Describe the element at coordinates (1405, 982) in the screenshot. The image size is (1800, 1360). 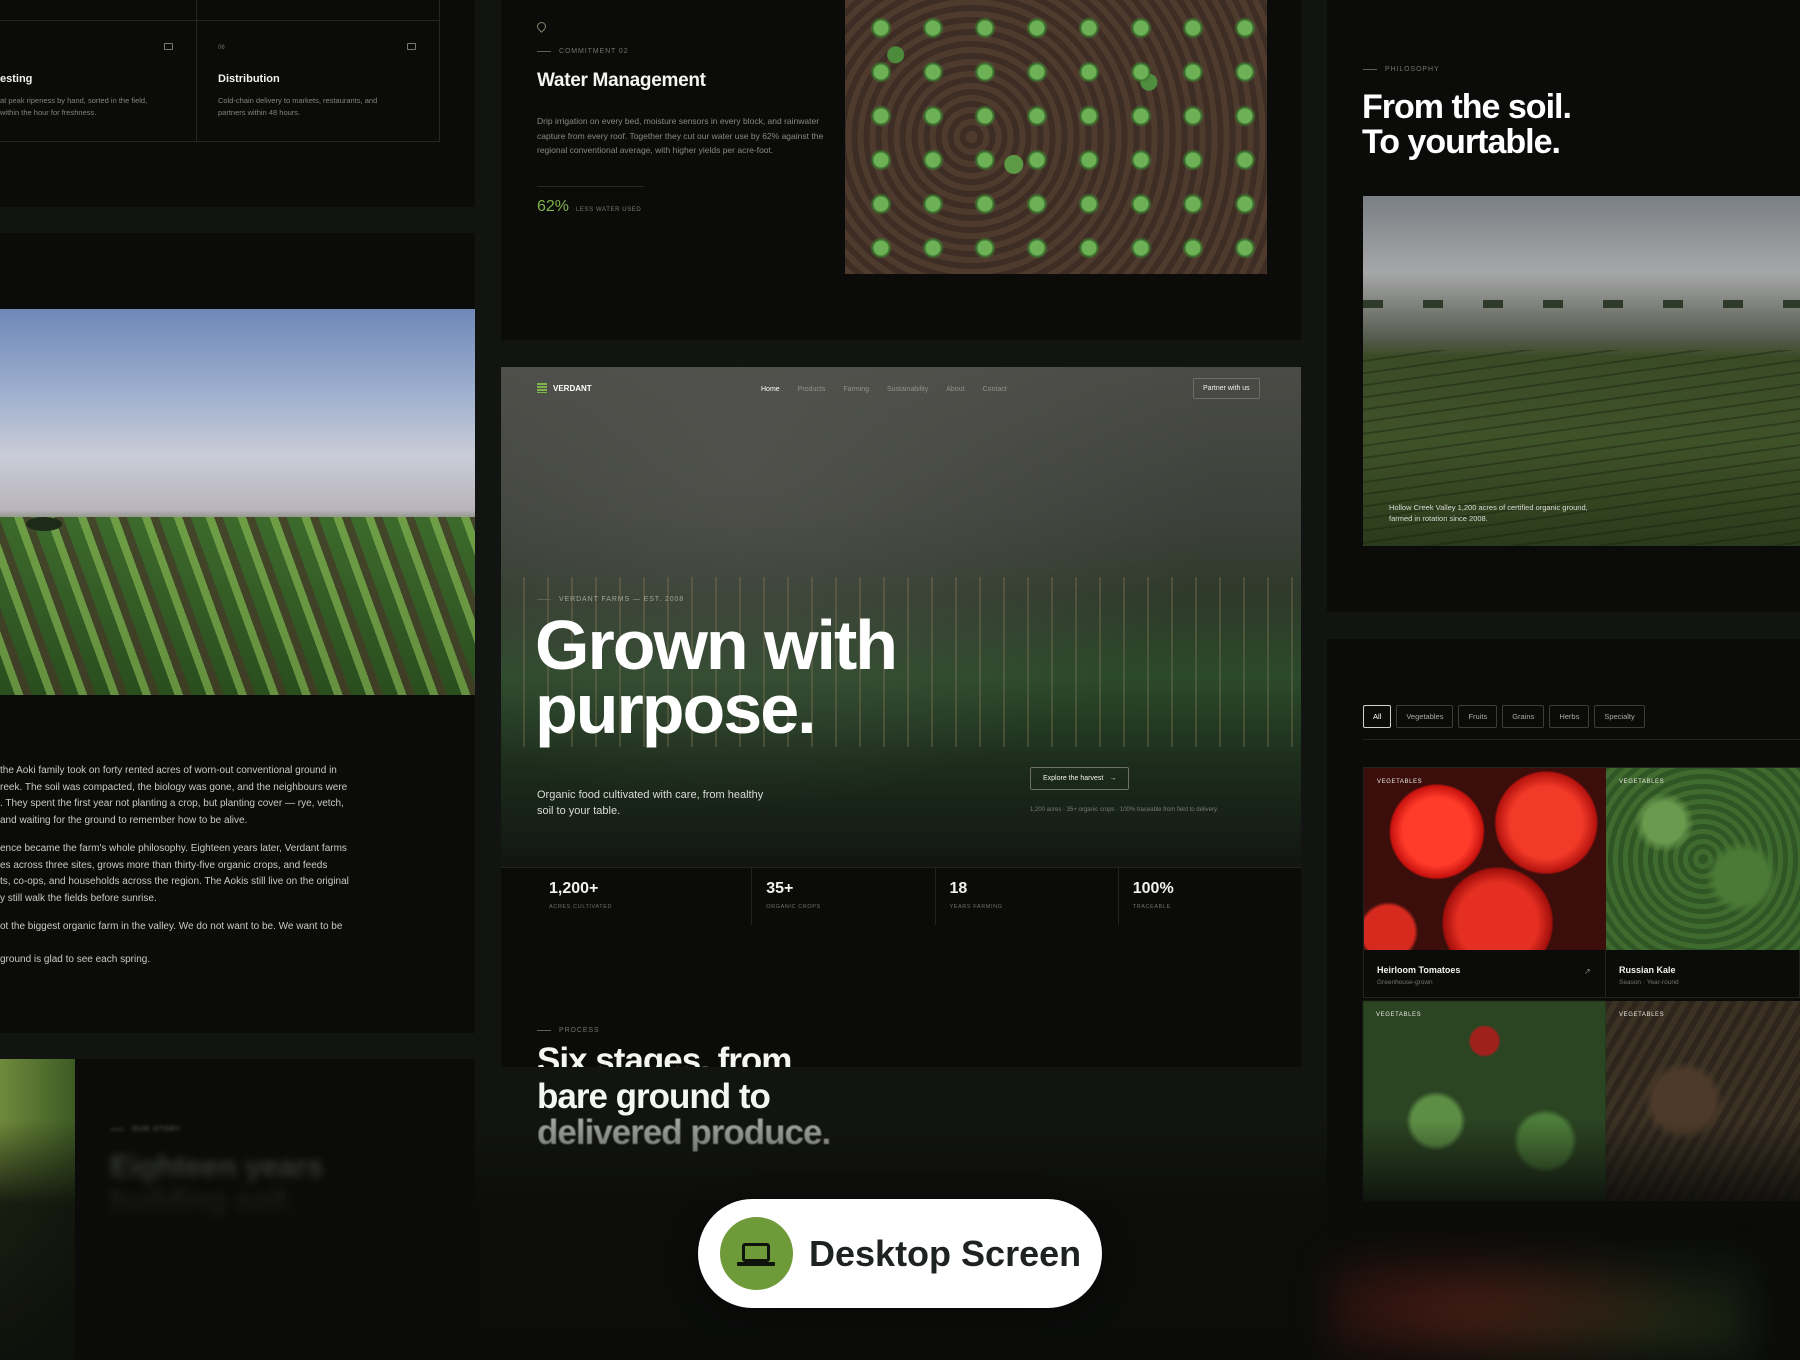
I see `product-meta: Greenhouse-grown` at that location.